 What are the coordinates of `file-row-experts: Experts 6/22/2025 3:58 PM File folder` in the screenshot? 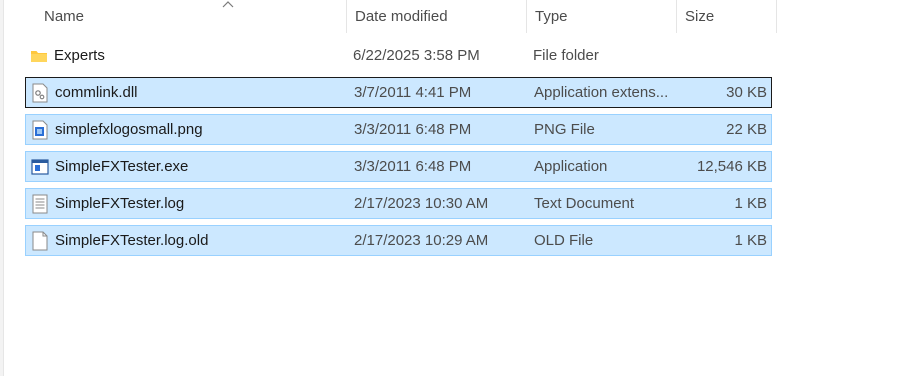 It's located at (398, 56).